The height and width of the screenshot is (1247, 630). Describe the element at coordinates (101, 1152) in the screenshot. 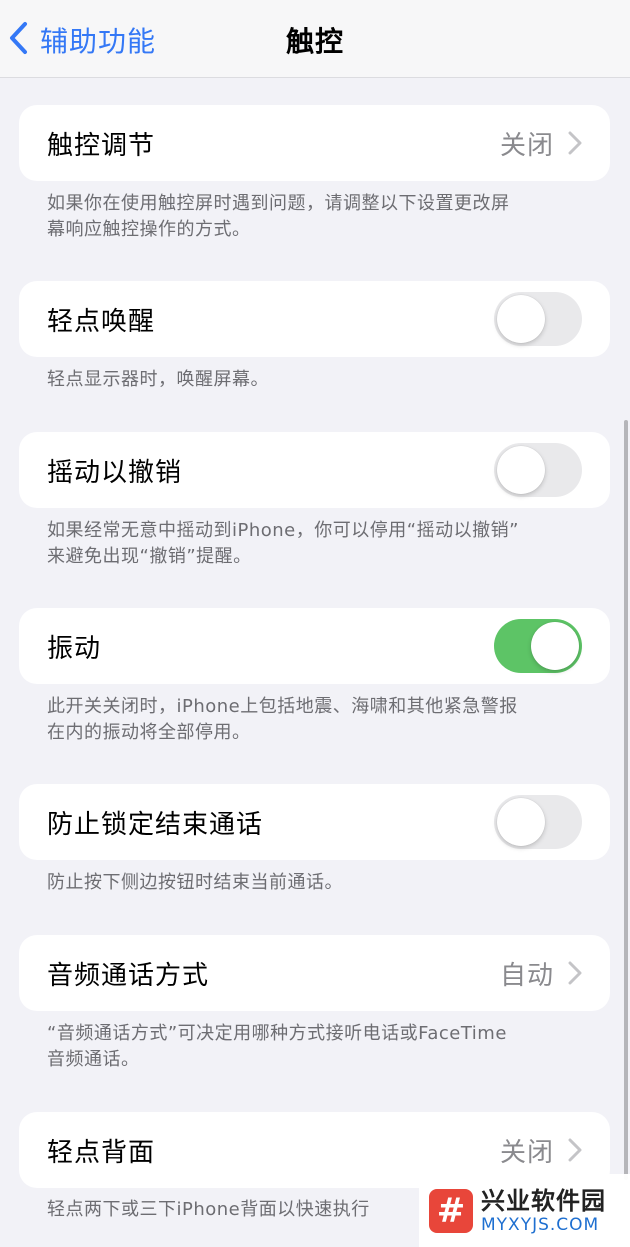

I see `row-label: 轻点背面` at that location.